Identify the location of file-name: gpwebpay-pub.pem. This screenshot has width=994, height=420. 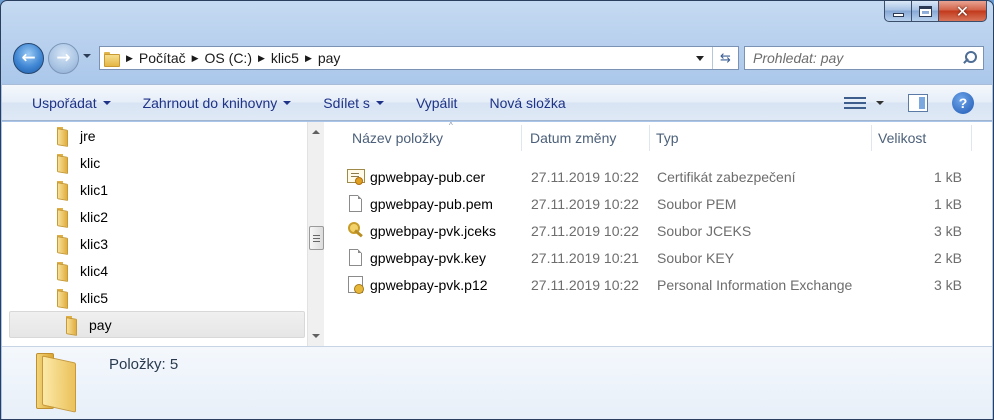
(431, 203).